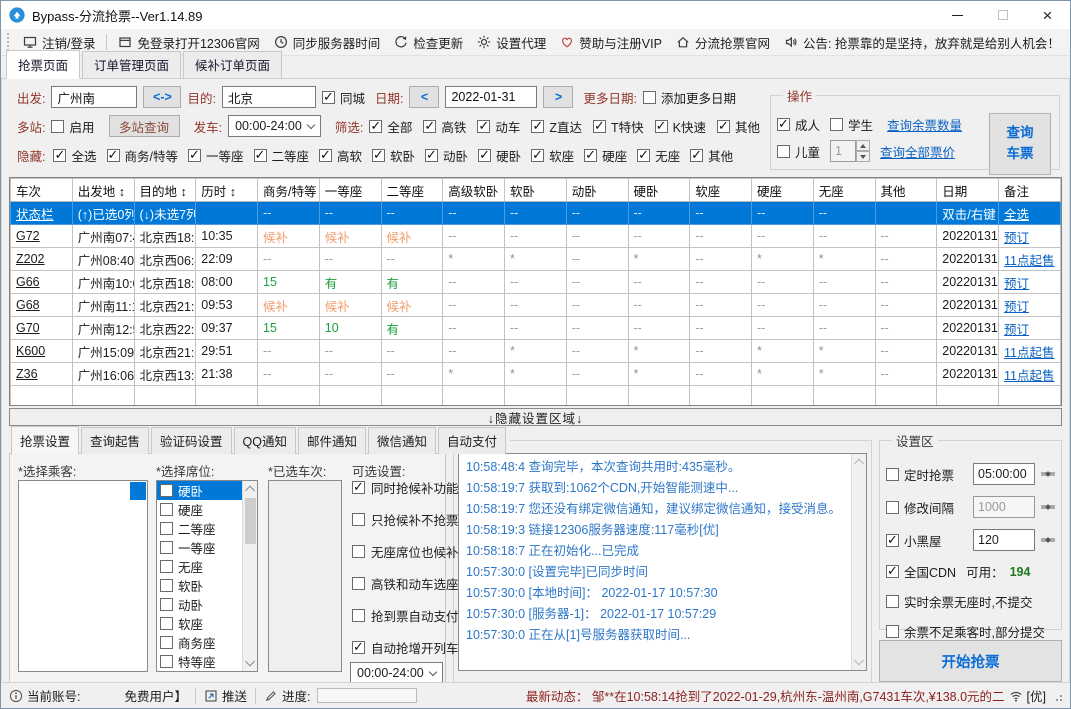 This screenshot has height=709, width=1071. I want to click on modify-interval-stepper, so click(1048, 507).